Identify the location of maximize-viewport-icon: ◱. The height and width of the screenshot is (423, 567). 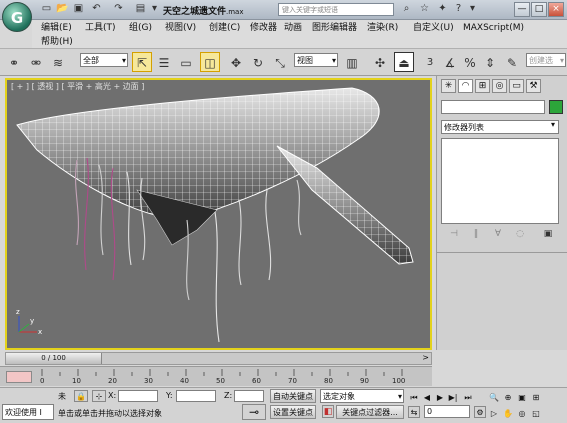
(536, 413).